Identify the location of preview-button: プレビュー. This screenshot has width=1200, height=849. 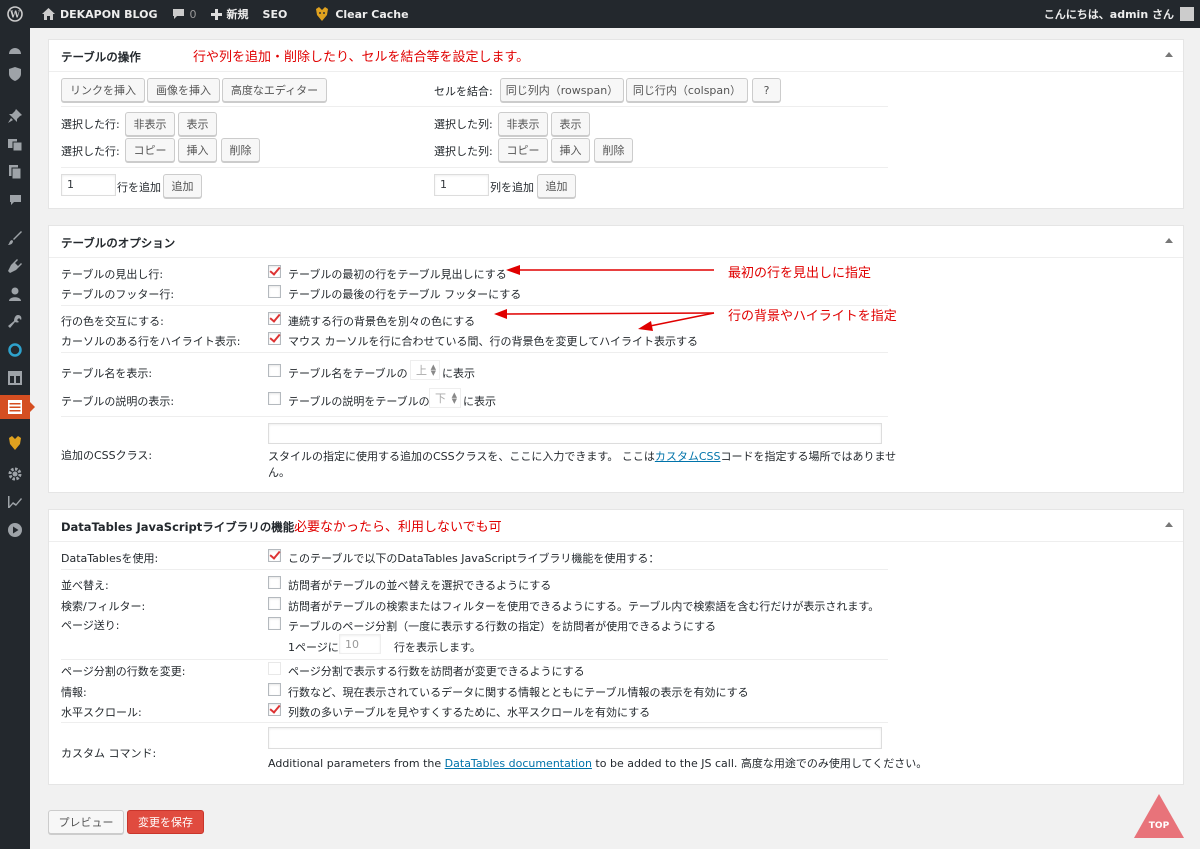
(86, 822).